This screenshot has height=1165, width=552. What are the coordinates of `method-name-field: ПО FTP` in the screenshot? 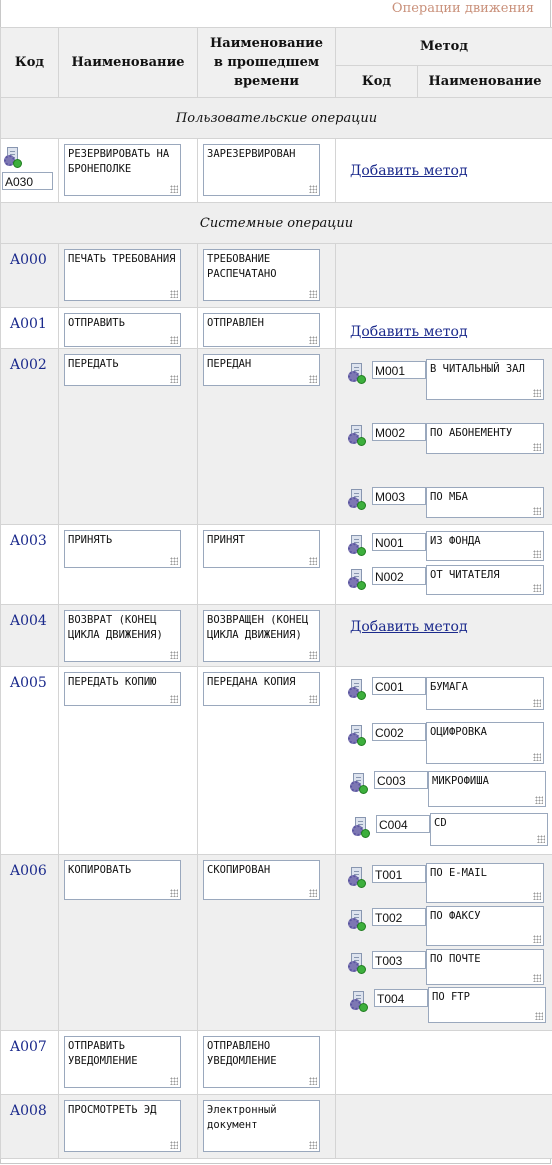 It's located at (487, 1005).